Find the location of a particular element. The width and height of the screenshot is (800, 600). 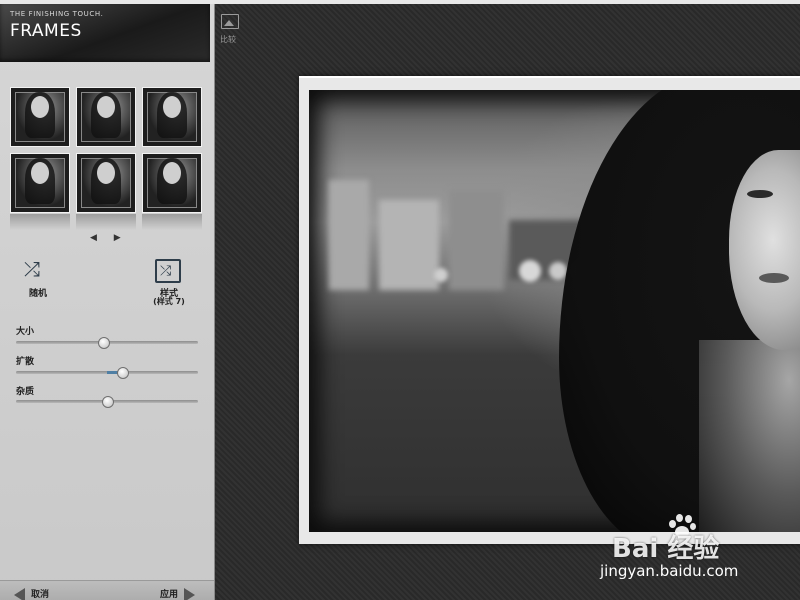

size-slider-knob is located at coordinates (104, 343).